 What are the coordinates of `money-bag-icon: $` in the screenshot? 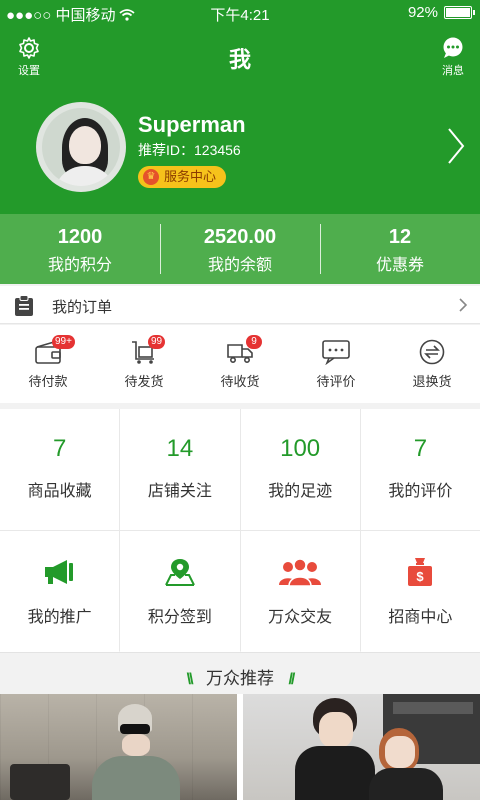 It's located at (420, 572).